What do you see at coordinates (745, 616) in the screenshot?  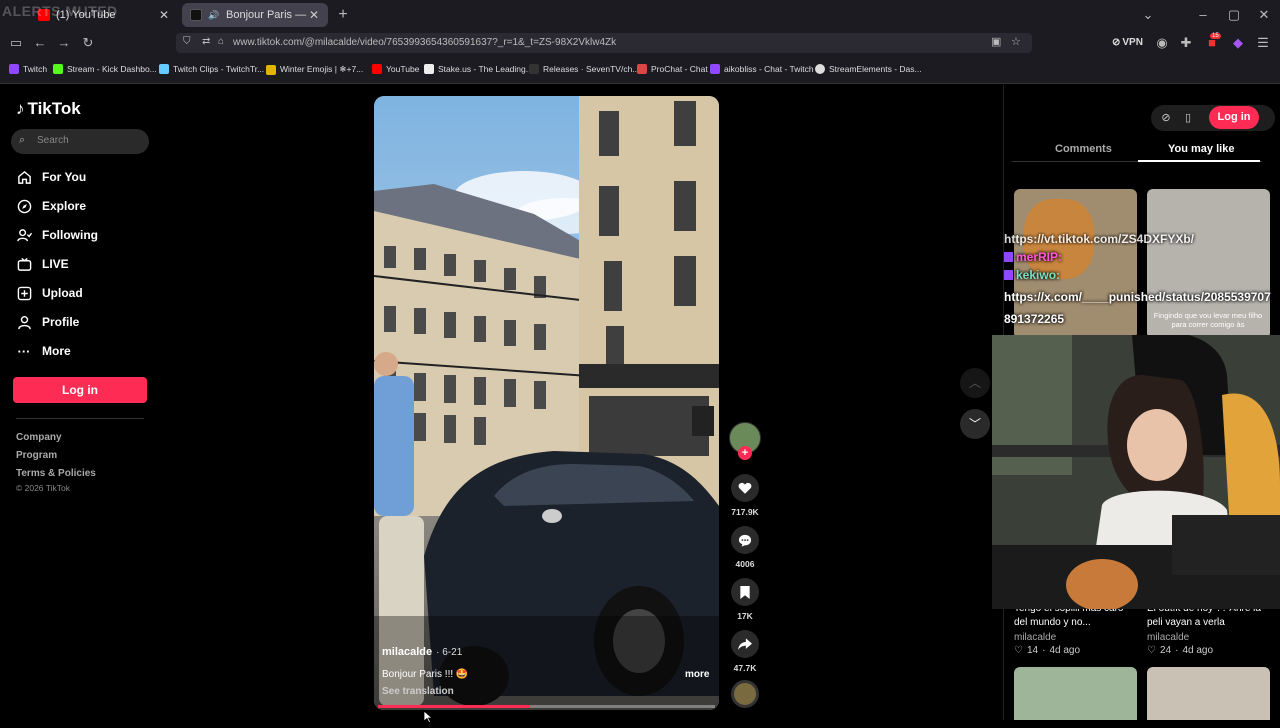 I see `save-count: 17K` at bounding box center [745, 616].